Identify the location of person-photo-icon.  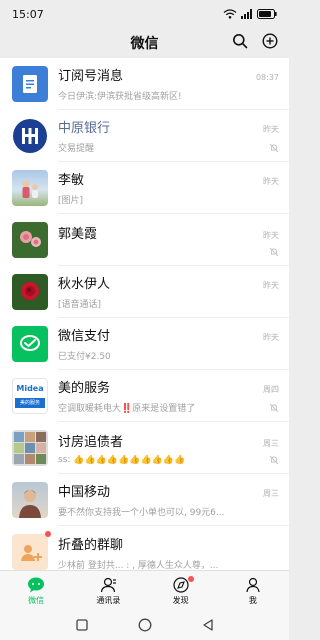
(30, 504).